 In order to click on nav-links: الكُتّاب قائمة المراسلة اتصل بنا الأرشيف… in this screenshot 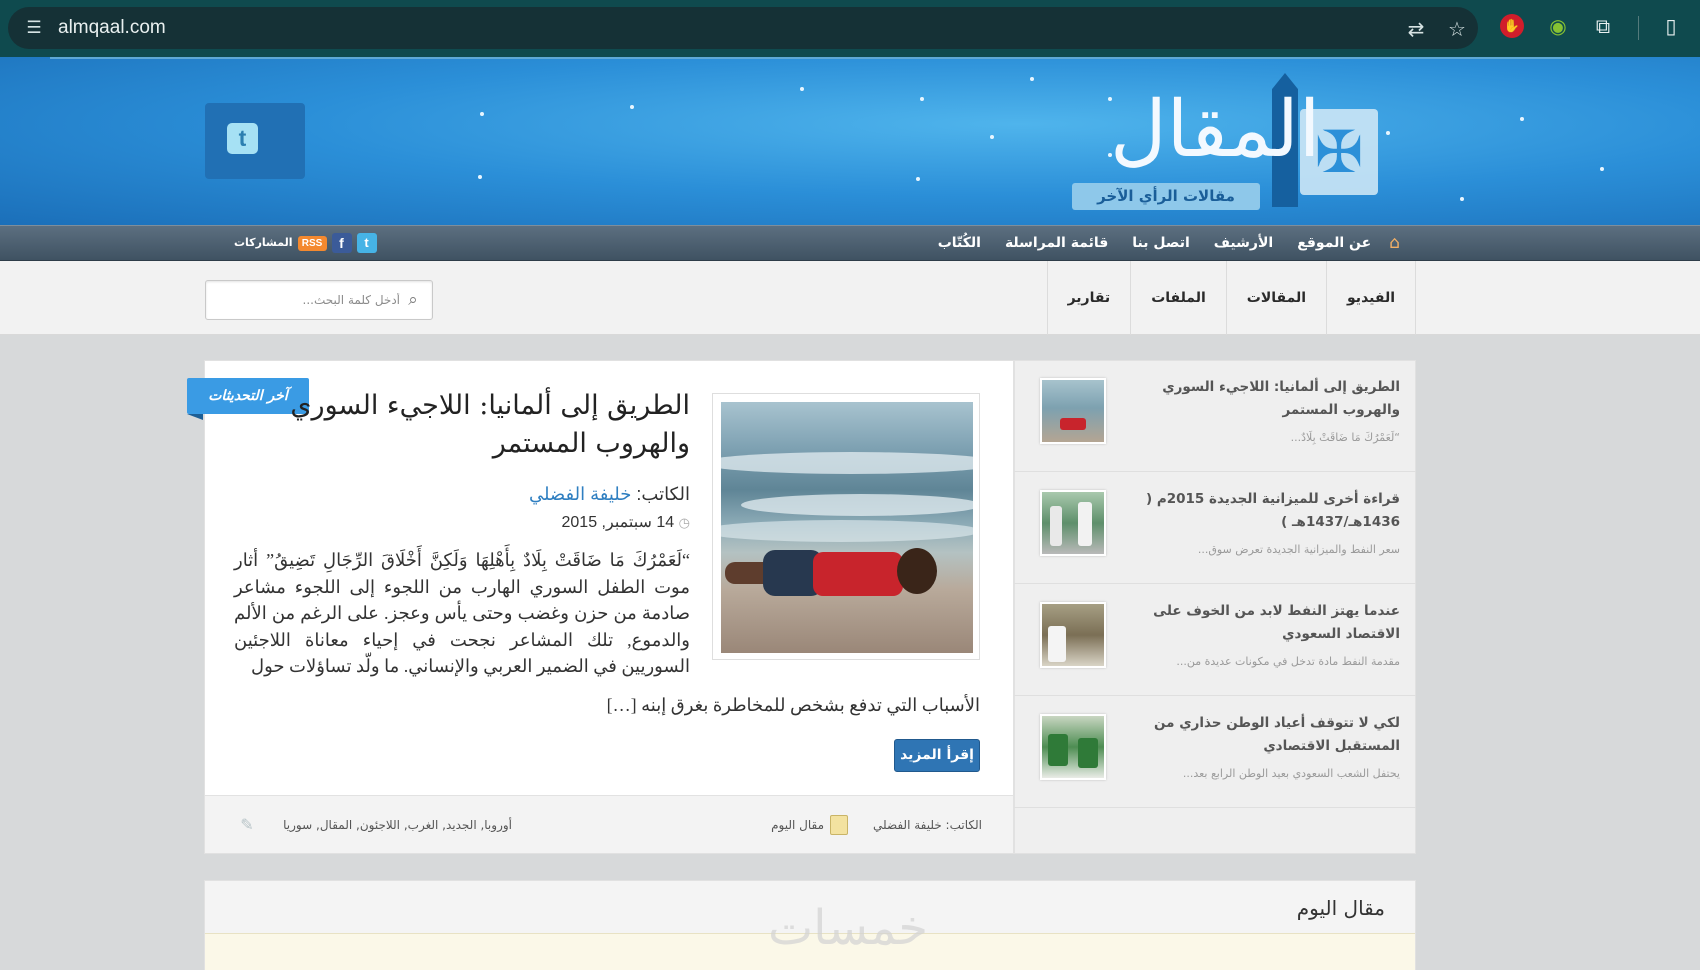, I will do `click(1166, 243)`.